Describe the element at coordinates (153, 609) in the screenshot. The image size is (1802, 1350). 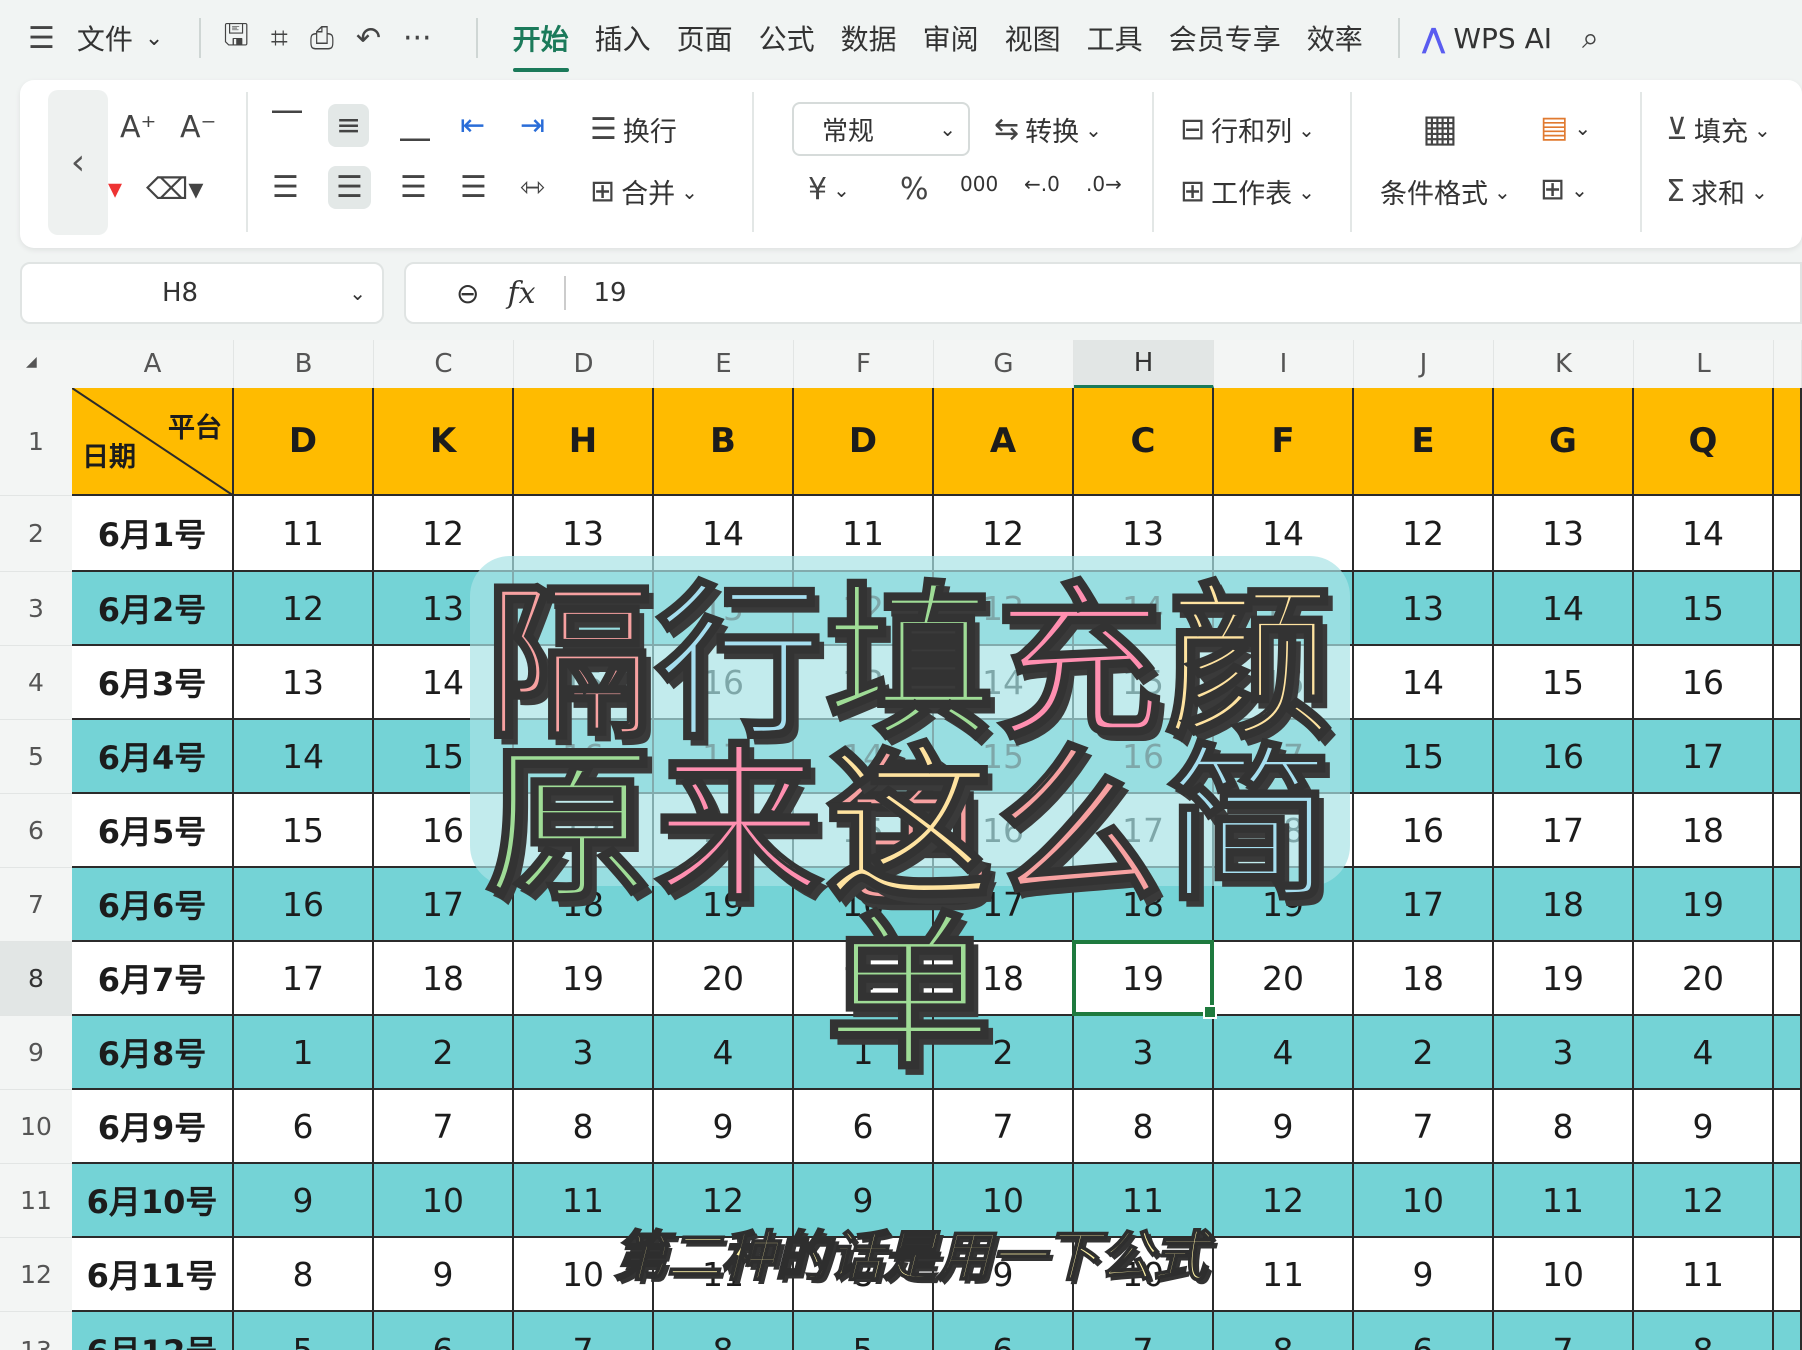
I see `date-cell: 6月2号` at that location.